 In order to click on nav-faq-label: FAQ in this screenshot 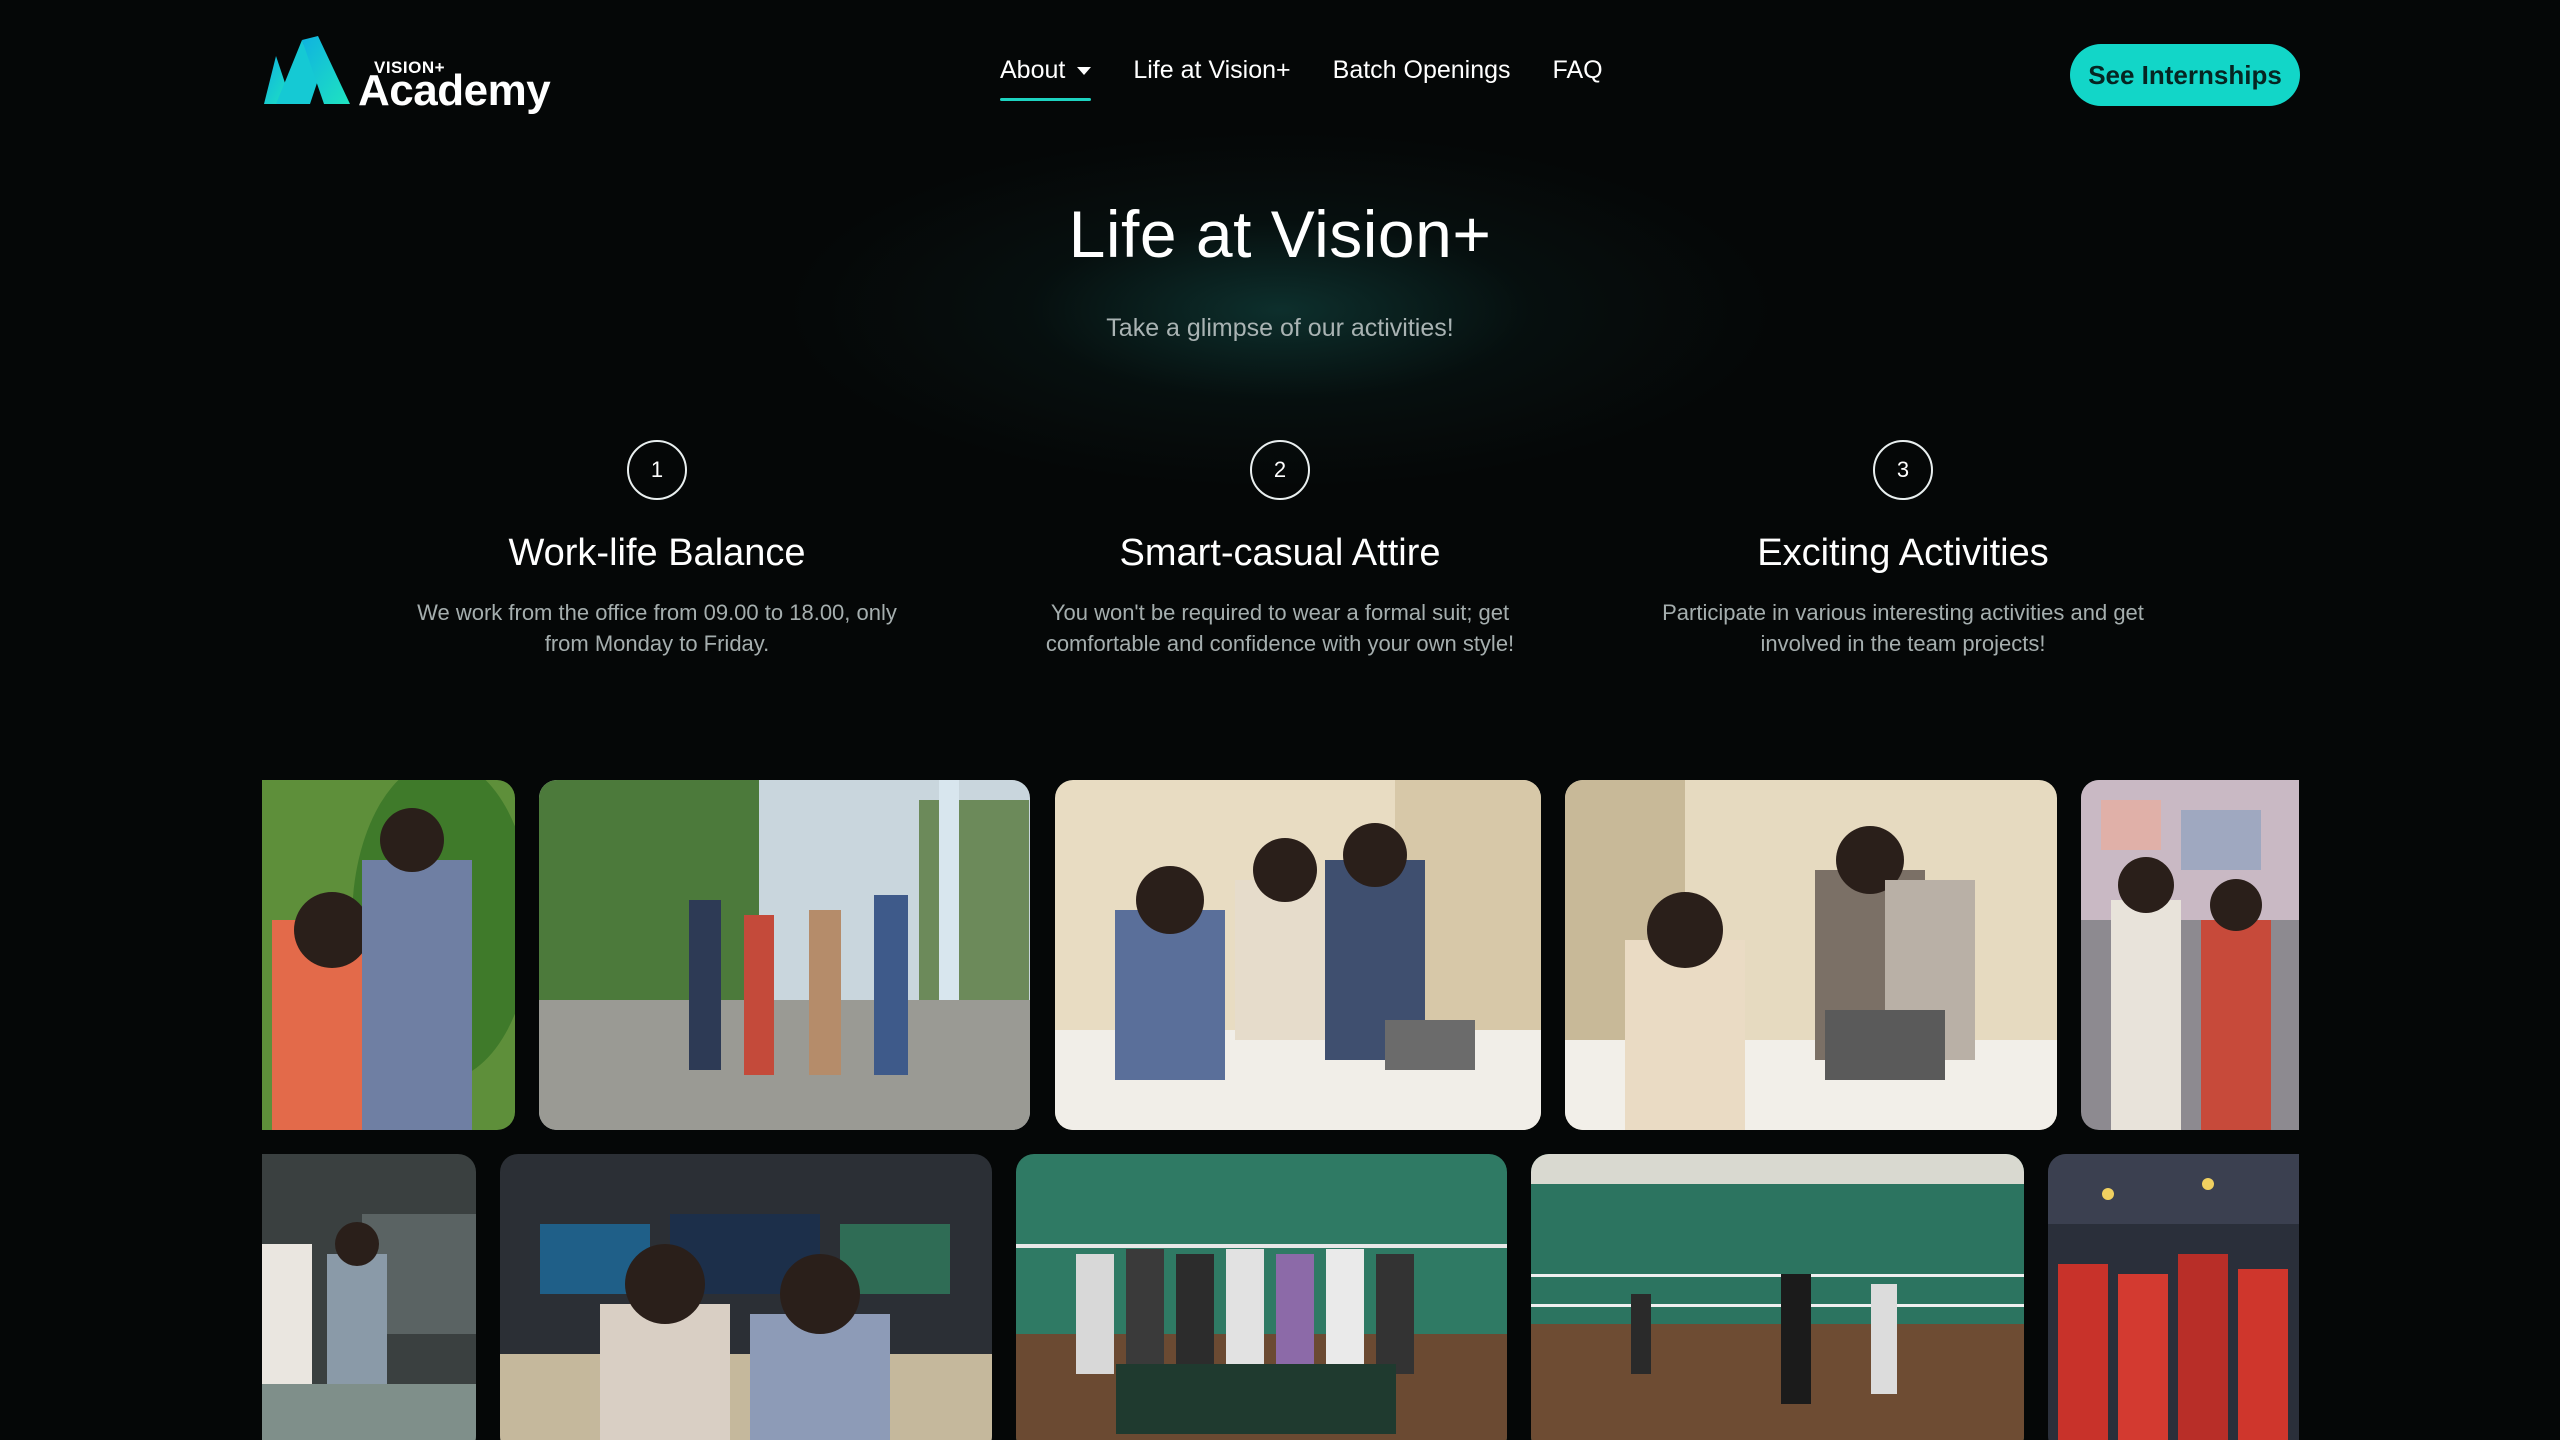, I will do `click(1577, 70)`.